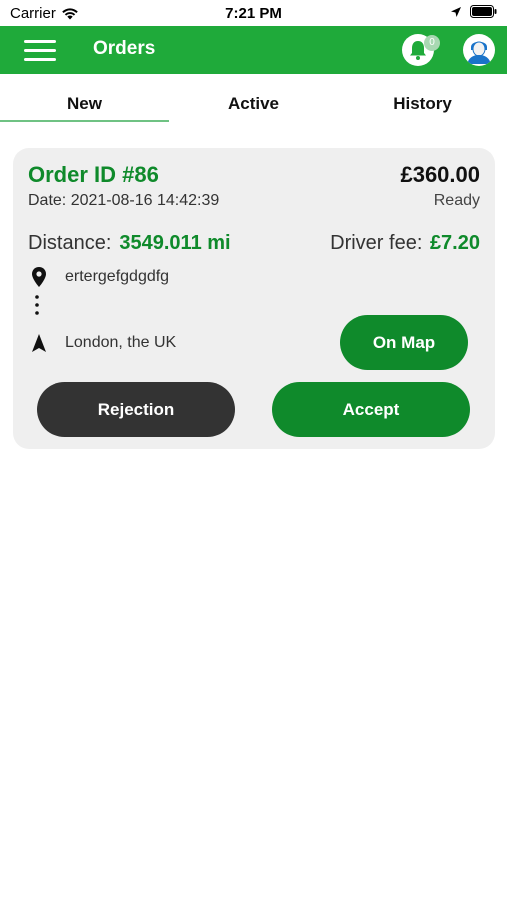 This screenshot has height=900, width=507. I want to click on tab-active: Active, so click(253, 104).